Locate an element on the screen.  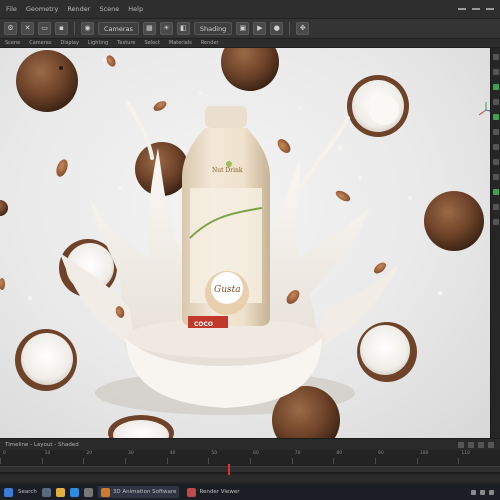
panel-menu-lighting: Lighting is located at coordinates (98, 43).